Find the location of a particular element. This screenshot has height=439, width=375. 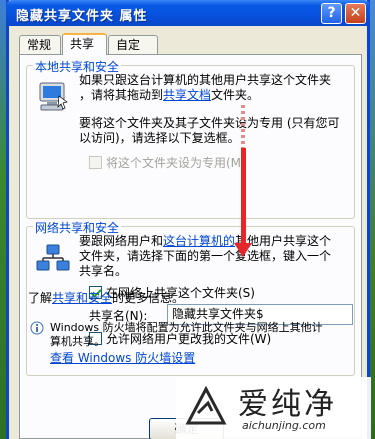

help-button: ? is located at coordinates (331, 13).